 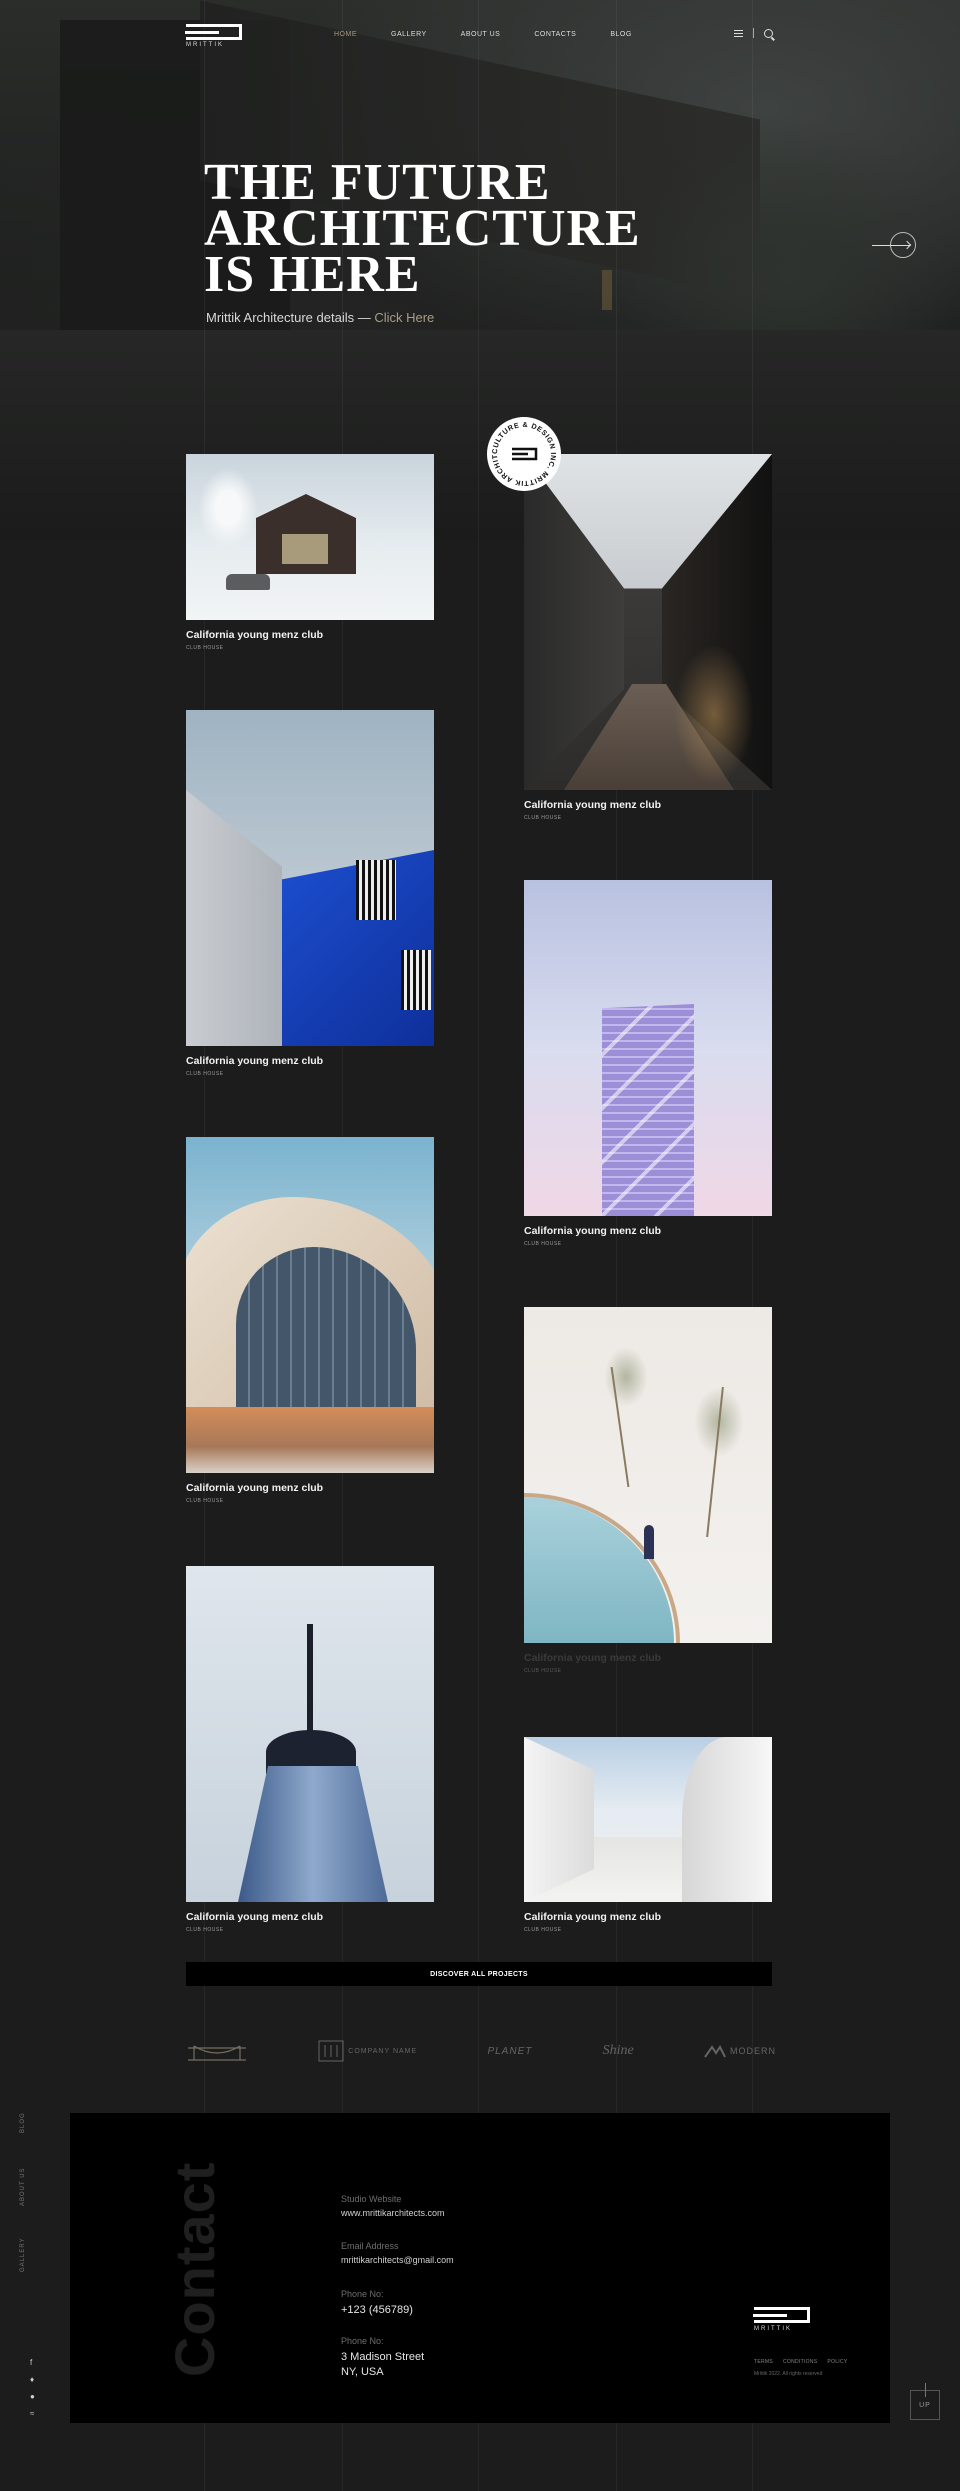 I want to click on side-nav-blog: BLOG, so click(x=23, y=2122).